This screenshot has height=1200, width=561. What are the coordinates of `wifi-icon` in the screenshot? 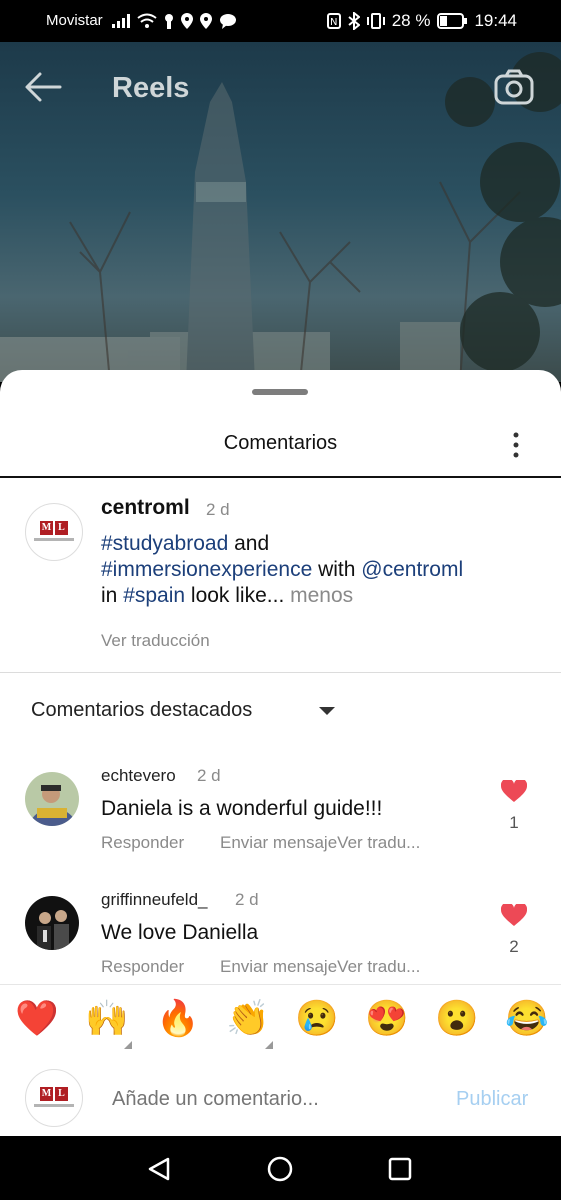 It's located at (147, 20).